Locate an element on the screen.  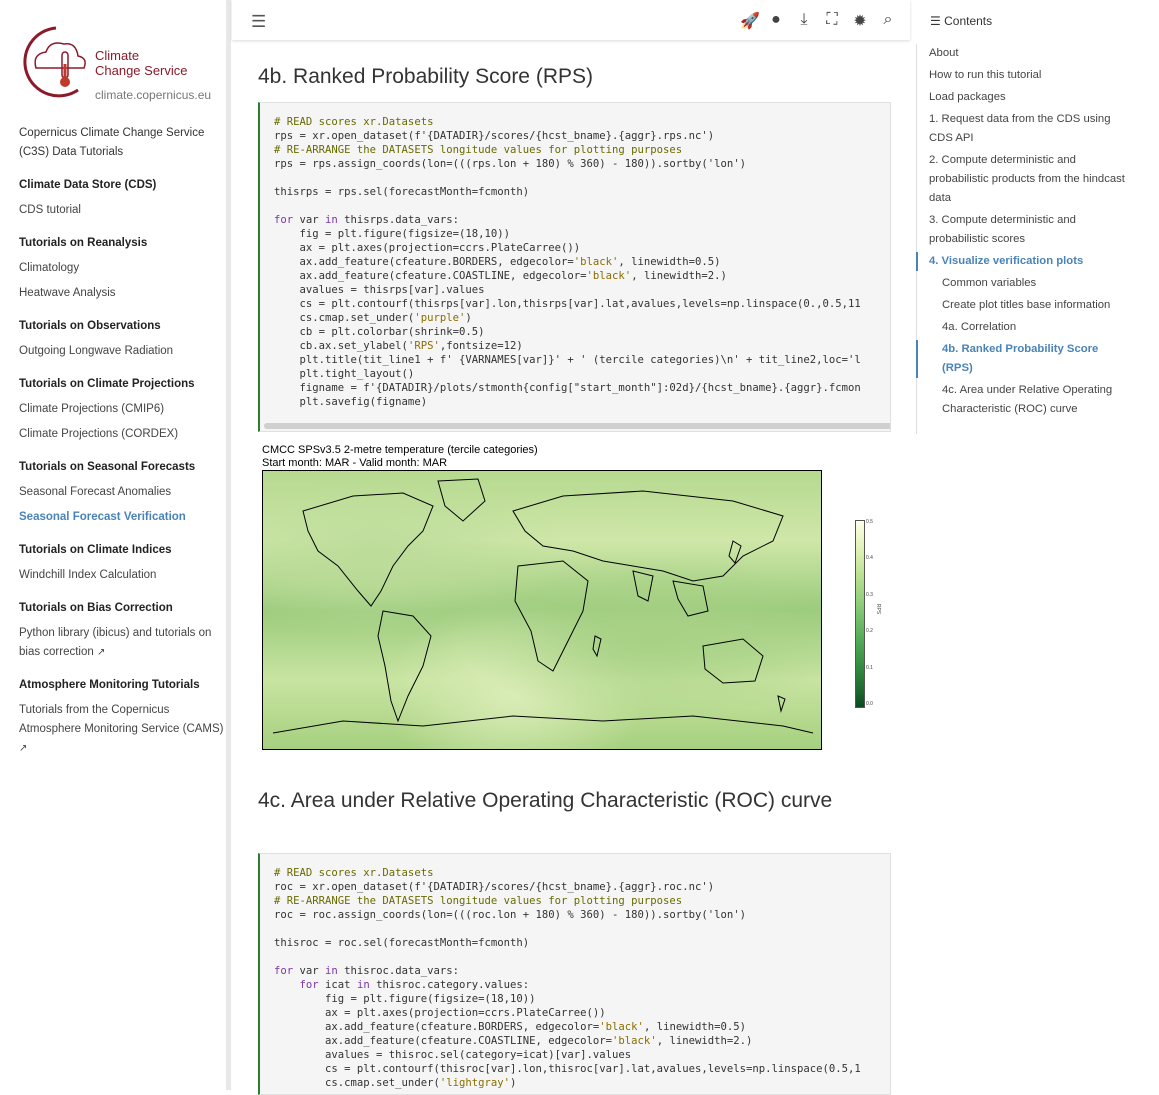
rocket-icon: 🚀 is located at coordinates (750, 21).